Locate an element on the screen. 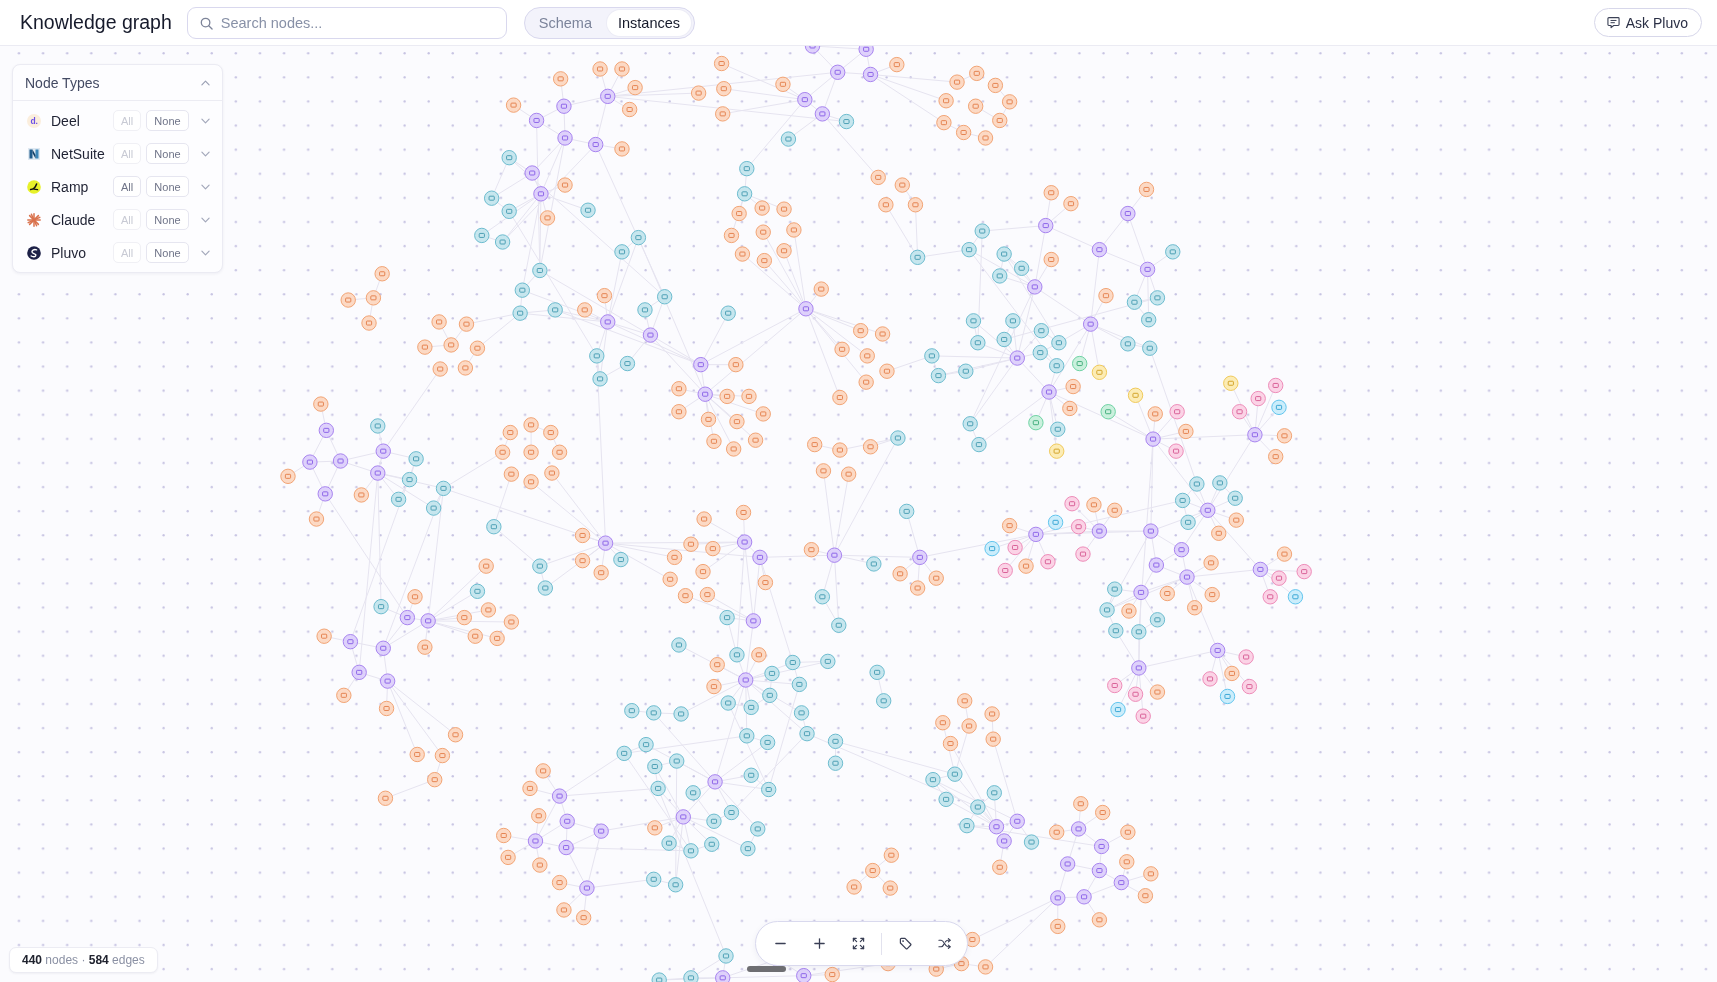 This screenshot has width=1717, height=982. starburst-icon is located at coordinates (34, 219).